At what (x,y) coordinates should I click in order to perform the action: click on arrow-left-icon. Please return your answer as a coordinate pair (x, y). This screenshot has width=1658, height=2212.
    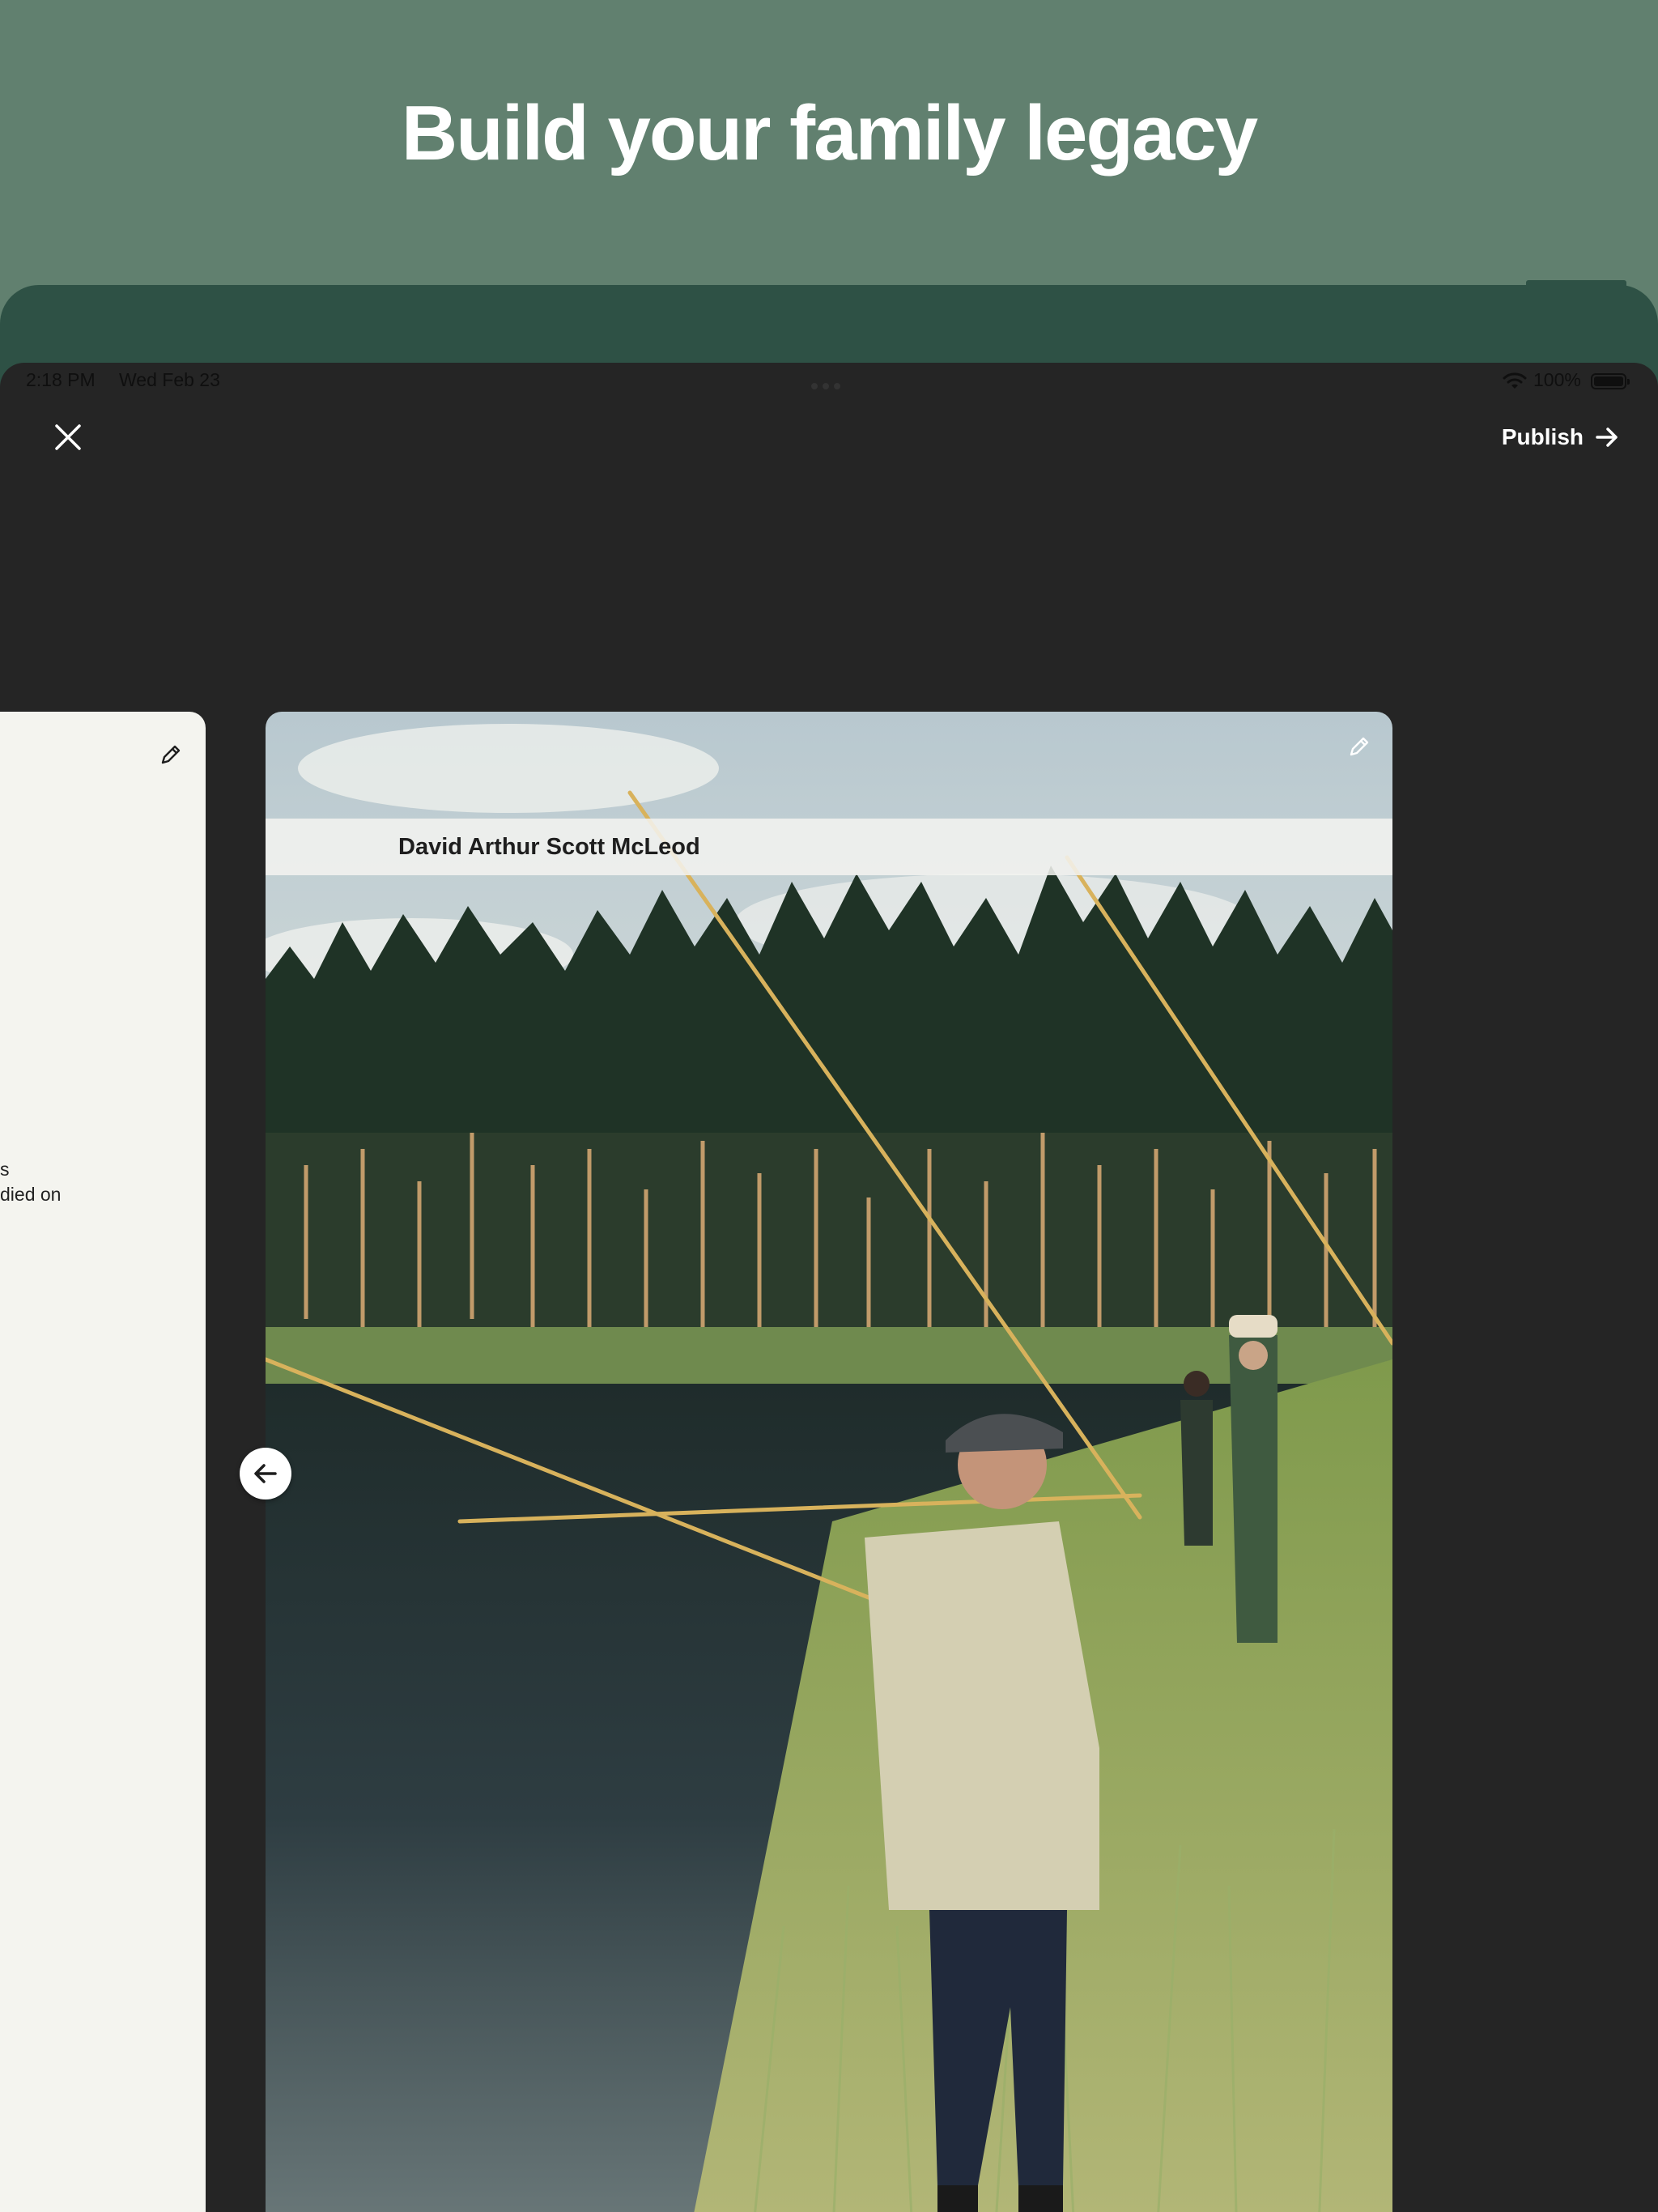
    Looking at the image, I should click on (265, 1473).